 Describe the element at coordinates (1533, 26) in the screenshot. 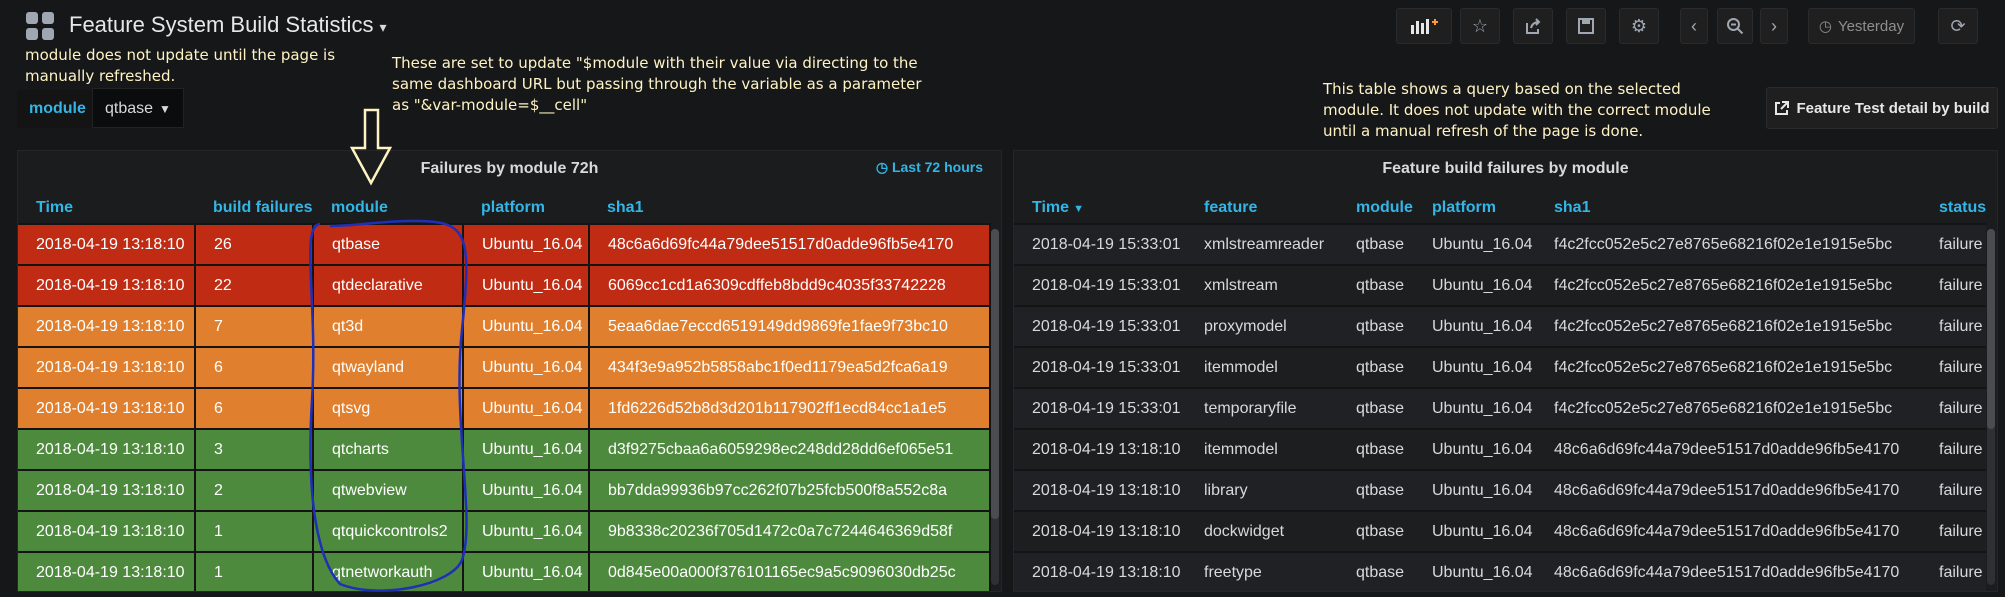

I see `share-button` at that location.